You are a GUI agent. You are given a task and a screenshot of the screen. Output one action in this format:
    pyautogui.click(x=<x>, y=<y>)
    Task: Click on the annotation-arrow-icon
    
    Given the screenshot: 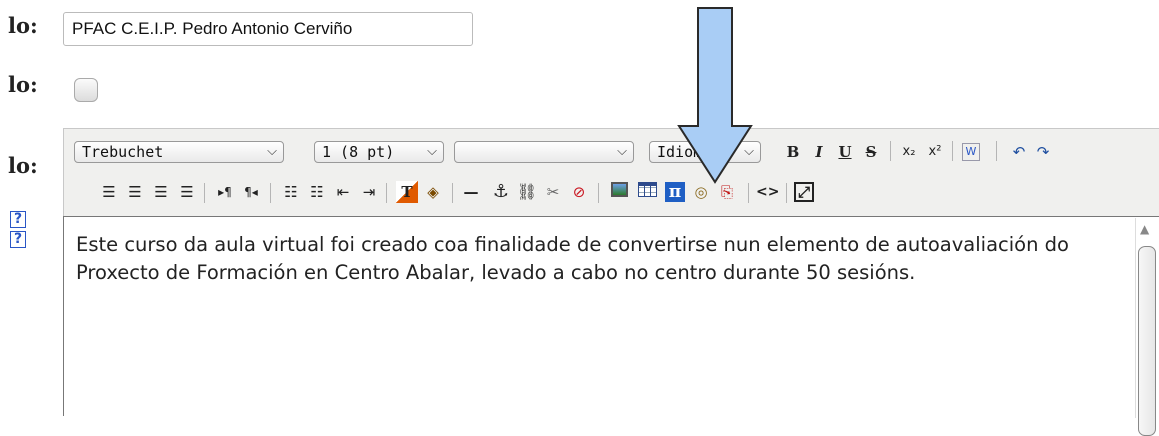 What is the action you would take?
    pyautogui.click(x=715, y=95)
    